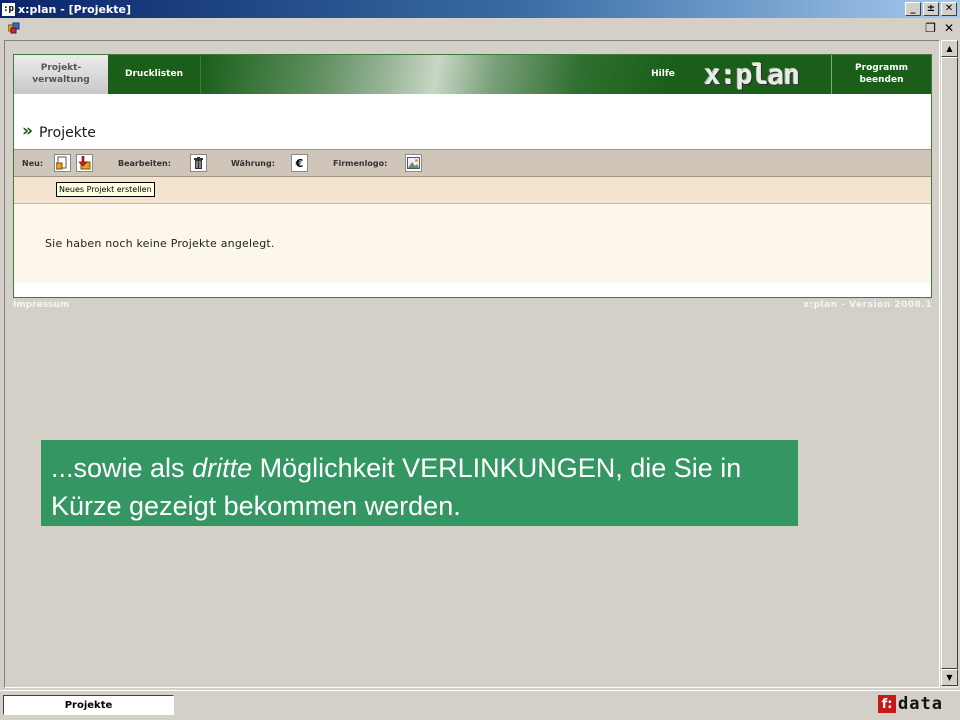  Describe the element at coordinates (752, 74) in the screenshot. I see `xplan-logo: x:plan` at that location.